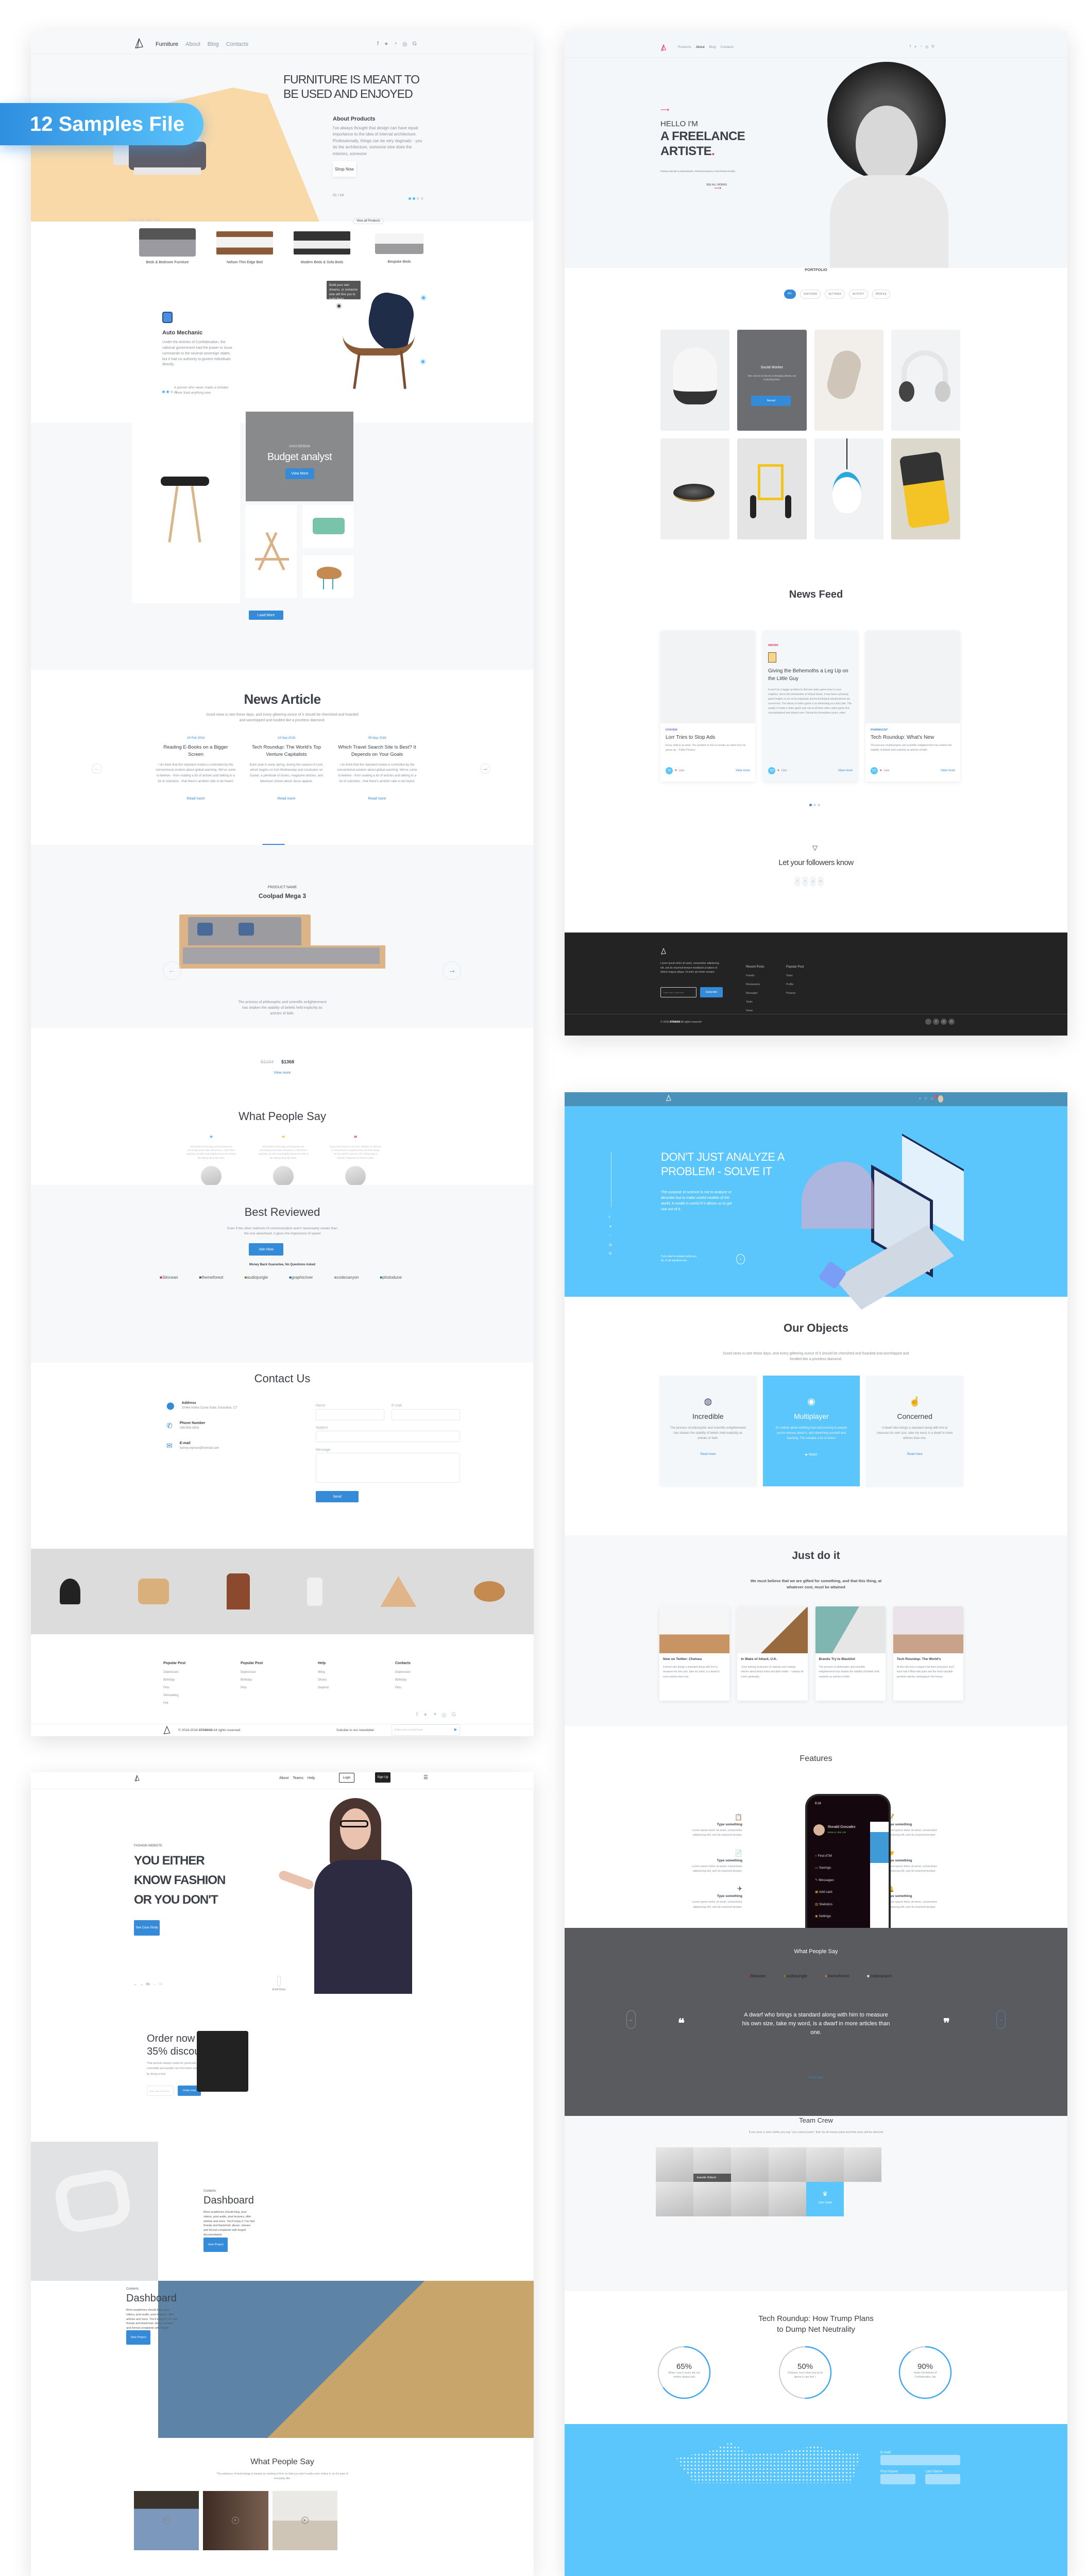 This screenshot has height=2576, width=1088. Describe the element at coordinates (825, 2199) in the screenshot. I see `join-team-button: ♛ JOIN TEAM` at that location.